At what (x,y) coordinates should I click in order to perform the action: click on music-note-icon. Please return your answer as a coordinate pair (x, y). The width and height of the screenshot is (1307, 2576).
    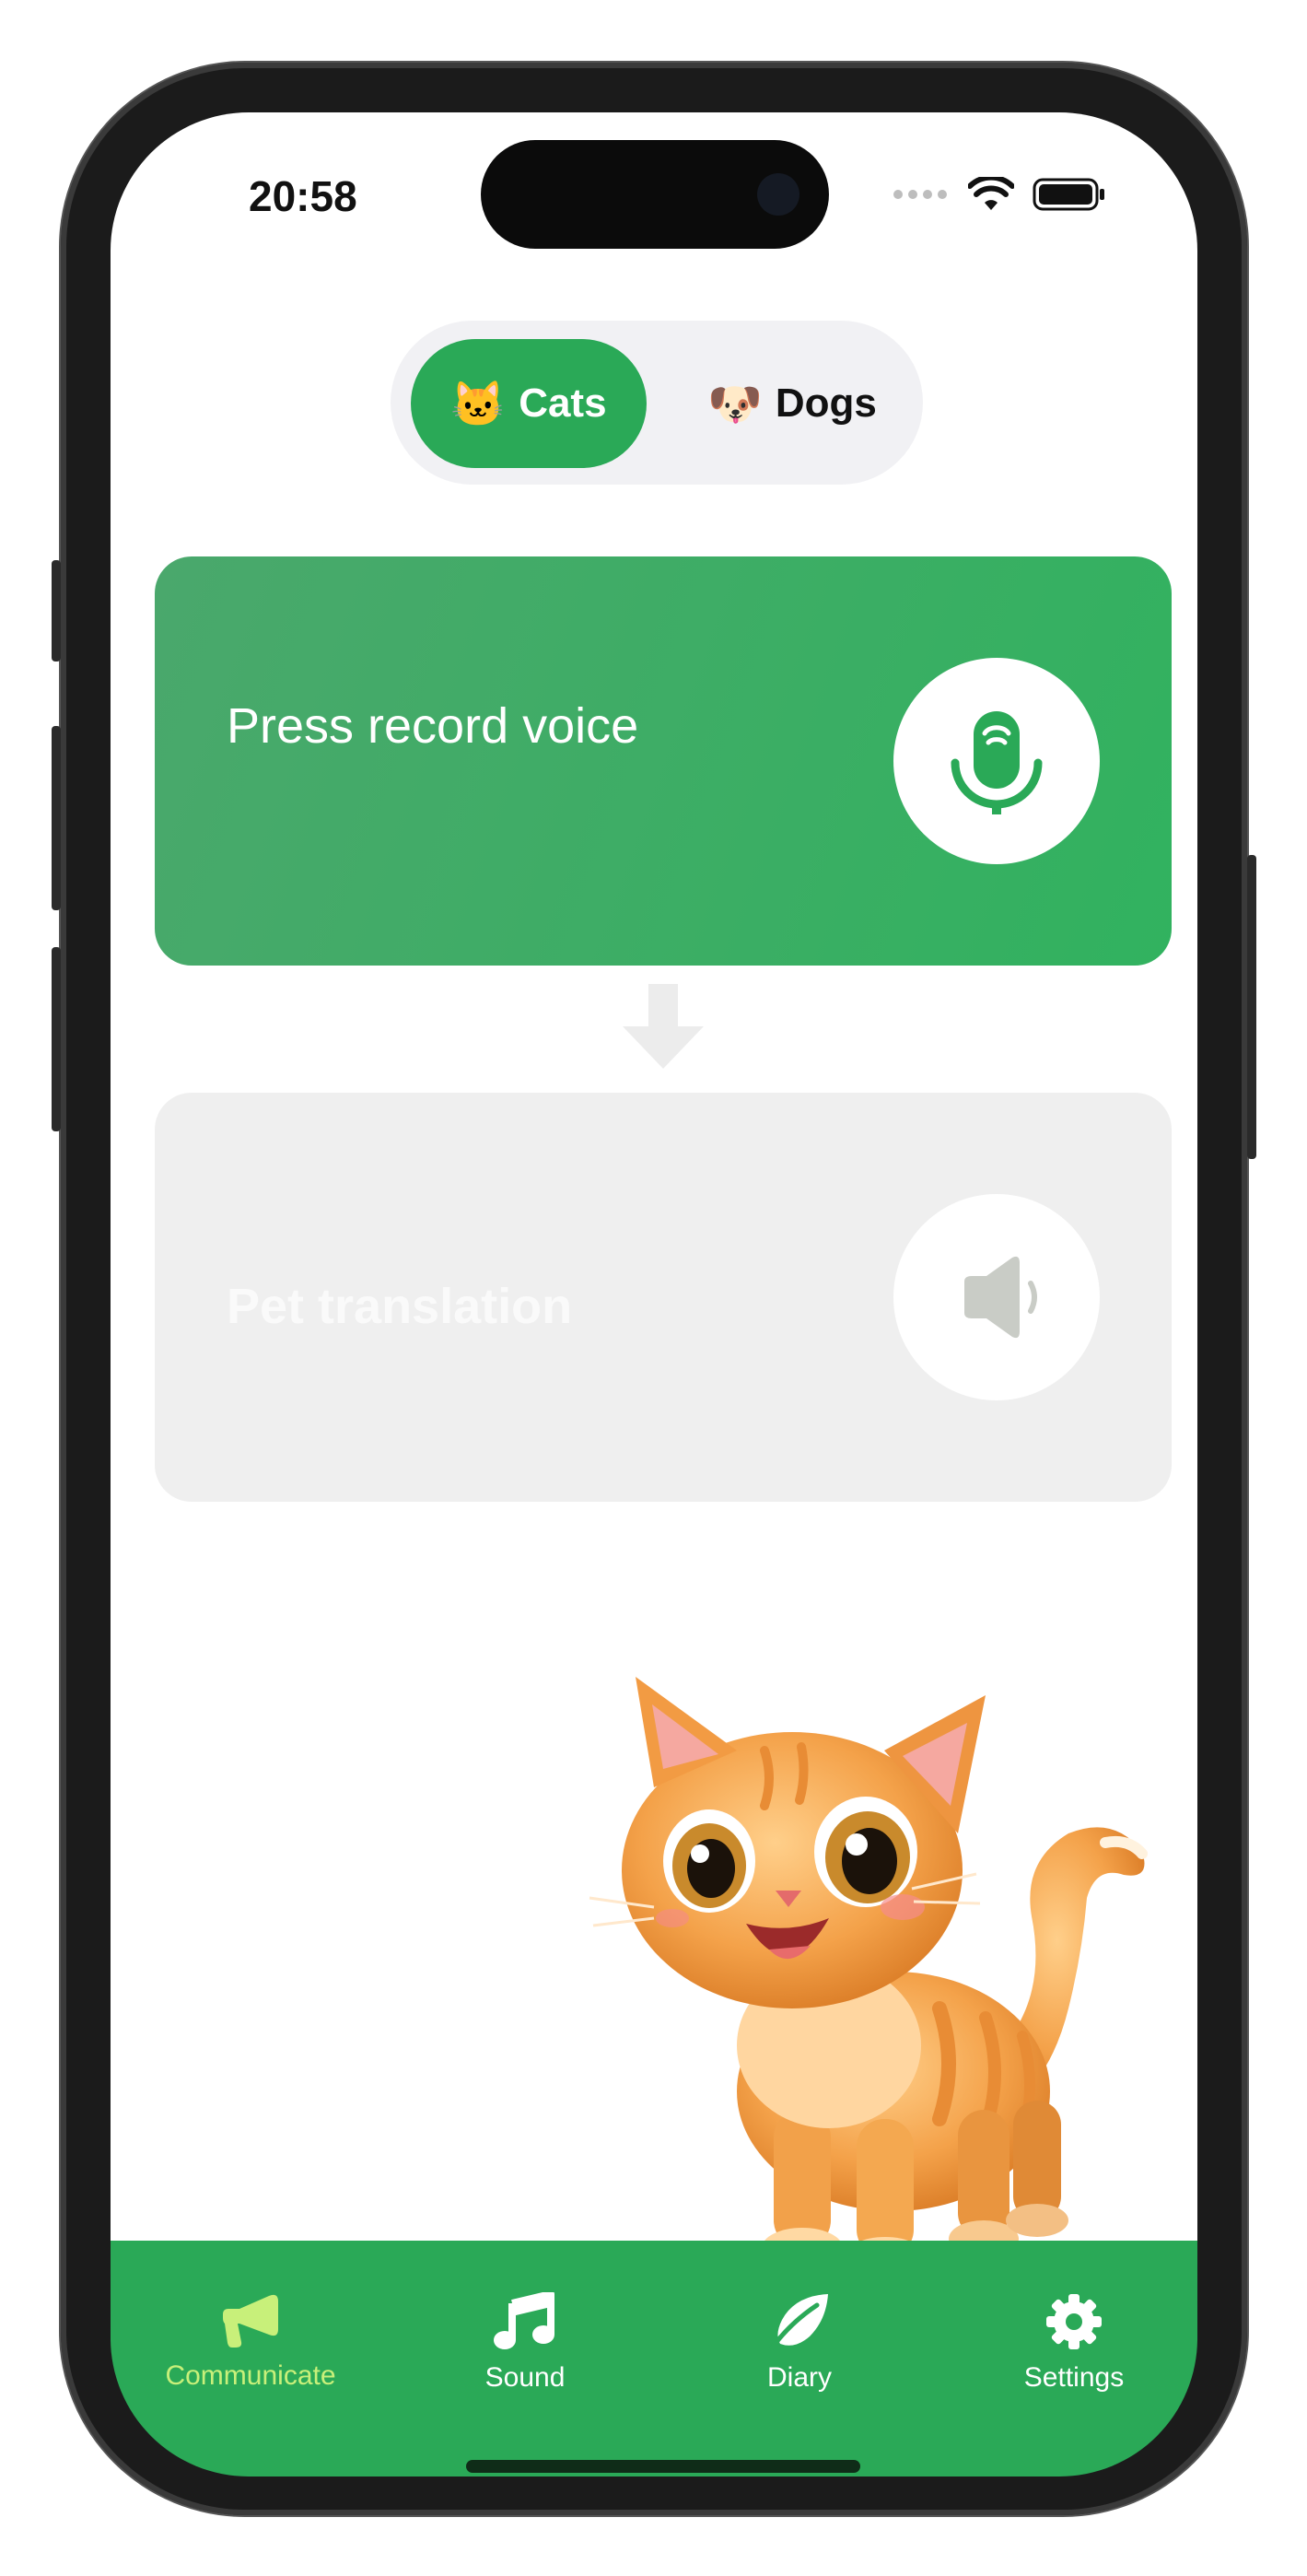
    Looking at the image, I should click on (524, 2320).